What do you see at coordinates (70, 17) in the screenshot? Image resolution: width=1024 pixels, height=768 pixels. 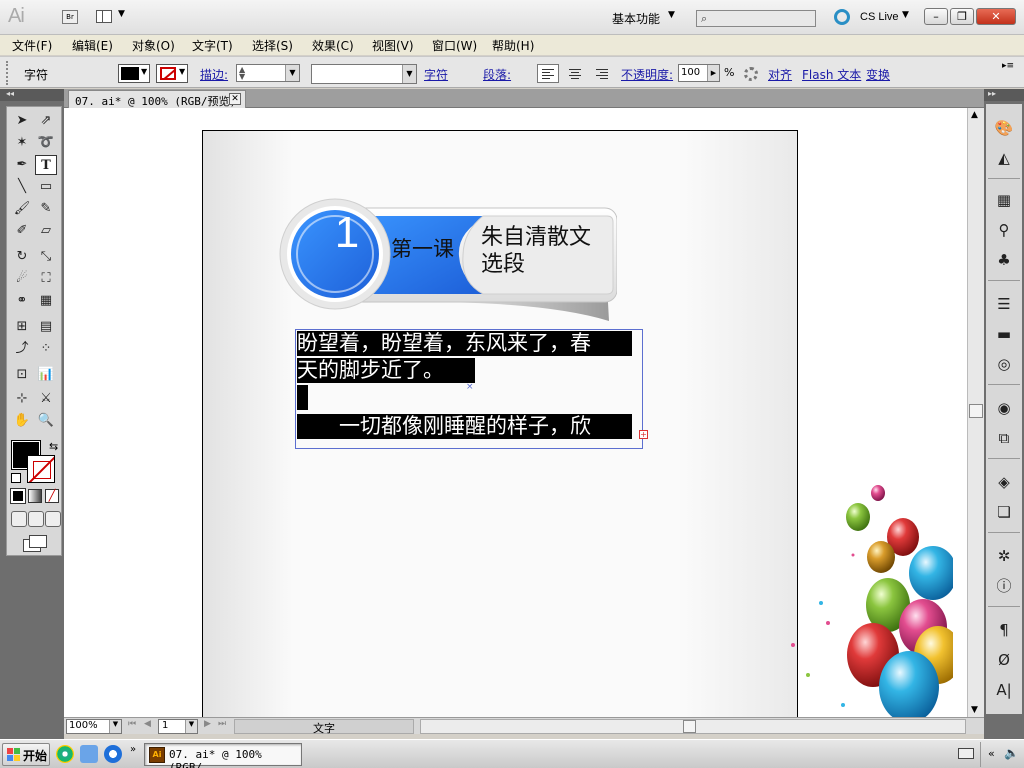 I see `bridge-button: Br` at bounding box center [70, 17].